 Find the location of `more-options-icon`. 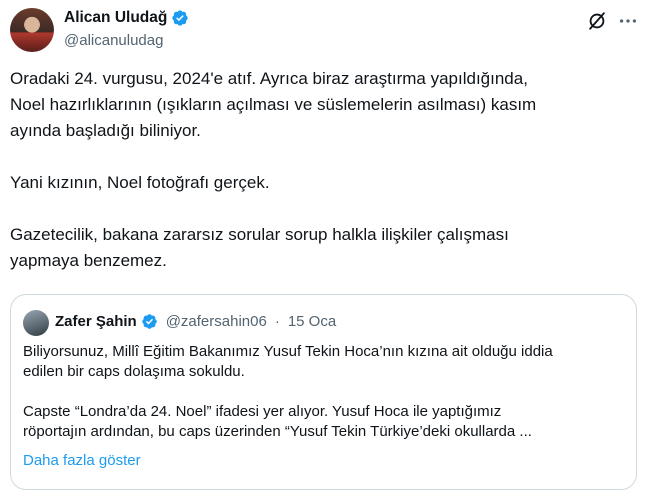

more-options-icon is located at coordinates (628, 21).